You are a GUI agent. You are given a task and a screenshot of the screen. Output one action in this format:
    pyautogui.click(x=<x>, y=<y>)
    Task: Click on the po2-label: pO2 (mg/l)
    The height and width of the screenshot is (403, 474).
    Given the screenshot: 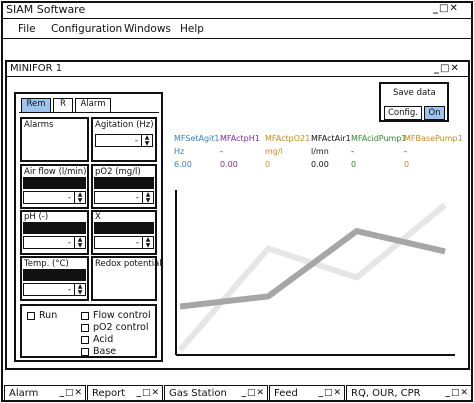 What is the action you would take?
    pyautogui.click(x=118, y=172)
    